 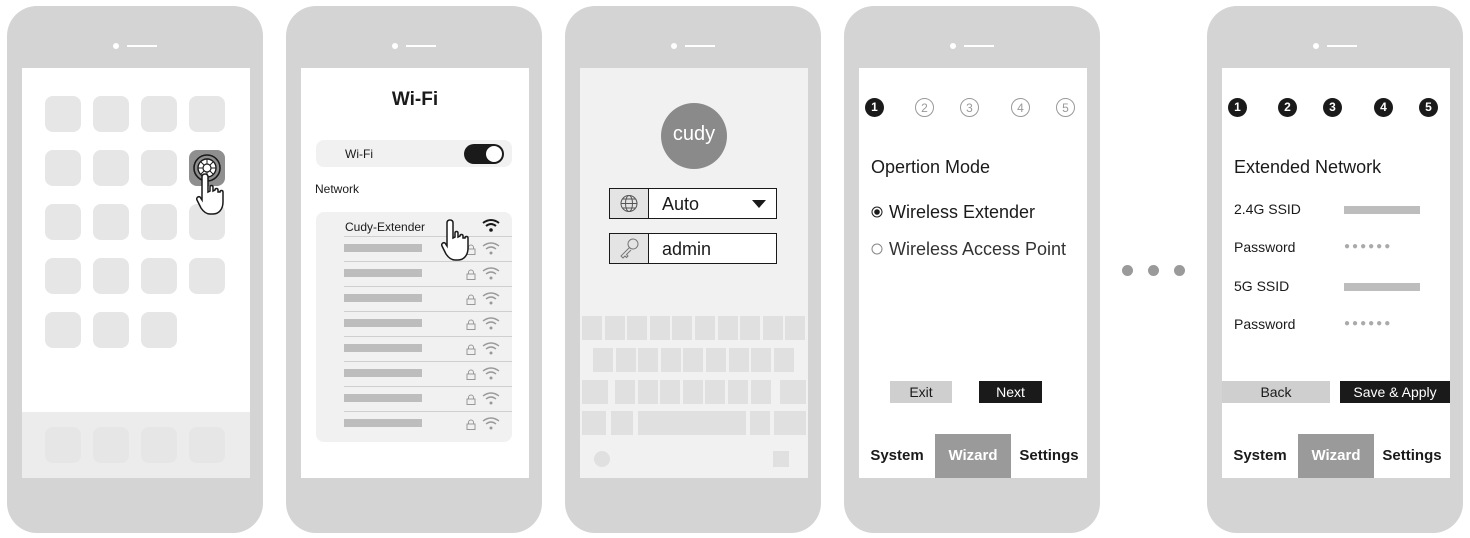 What do you see at coordinates (602, 459) in the screenshot?
I see `keyboard-globe-key` at bounding box center [602, 459].